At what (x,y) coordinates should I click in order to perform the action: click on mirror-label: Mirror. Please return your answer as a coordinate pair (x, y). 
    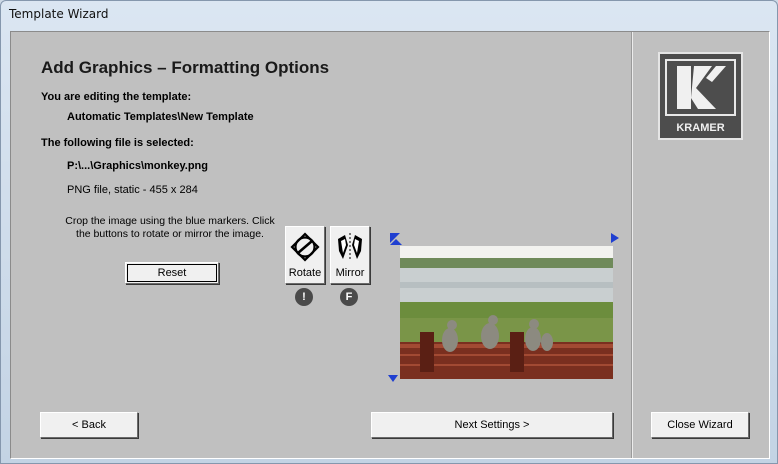
    Looking at the image, I should click on (350, 273).